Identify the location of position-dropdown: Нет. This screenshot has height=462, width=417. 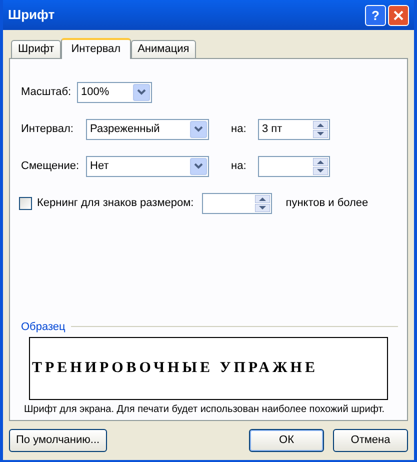
(147, 166).